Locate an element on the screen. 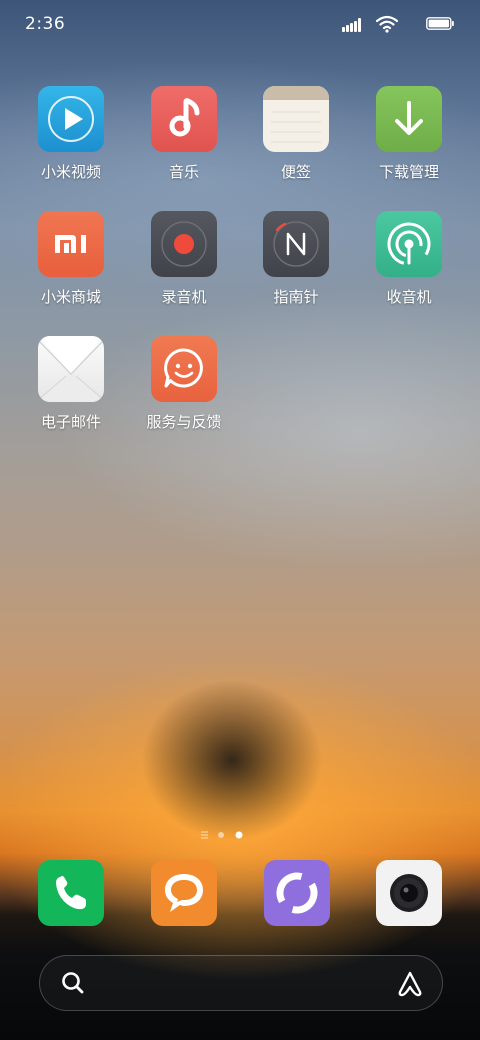  camera-icon is located at coordinates (409, 893).